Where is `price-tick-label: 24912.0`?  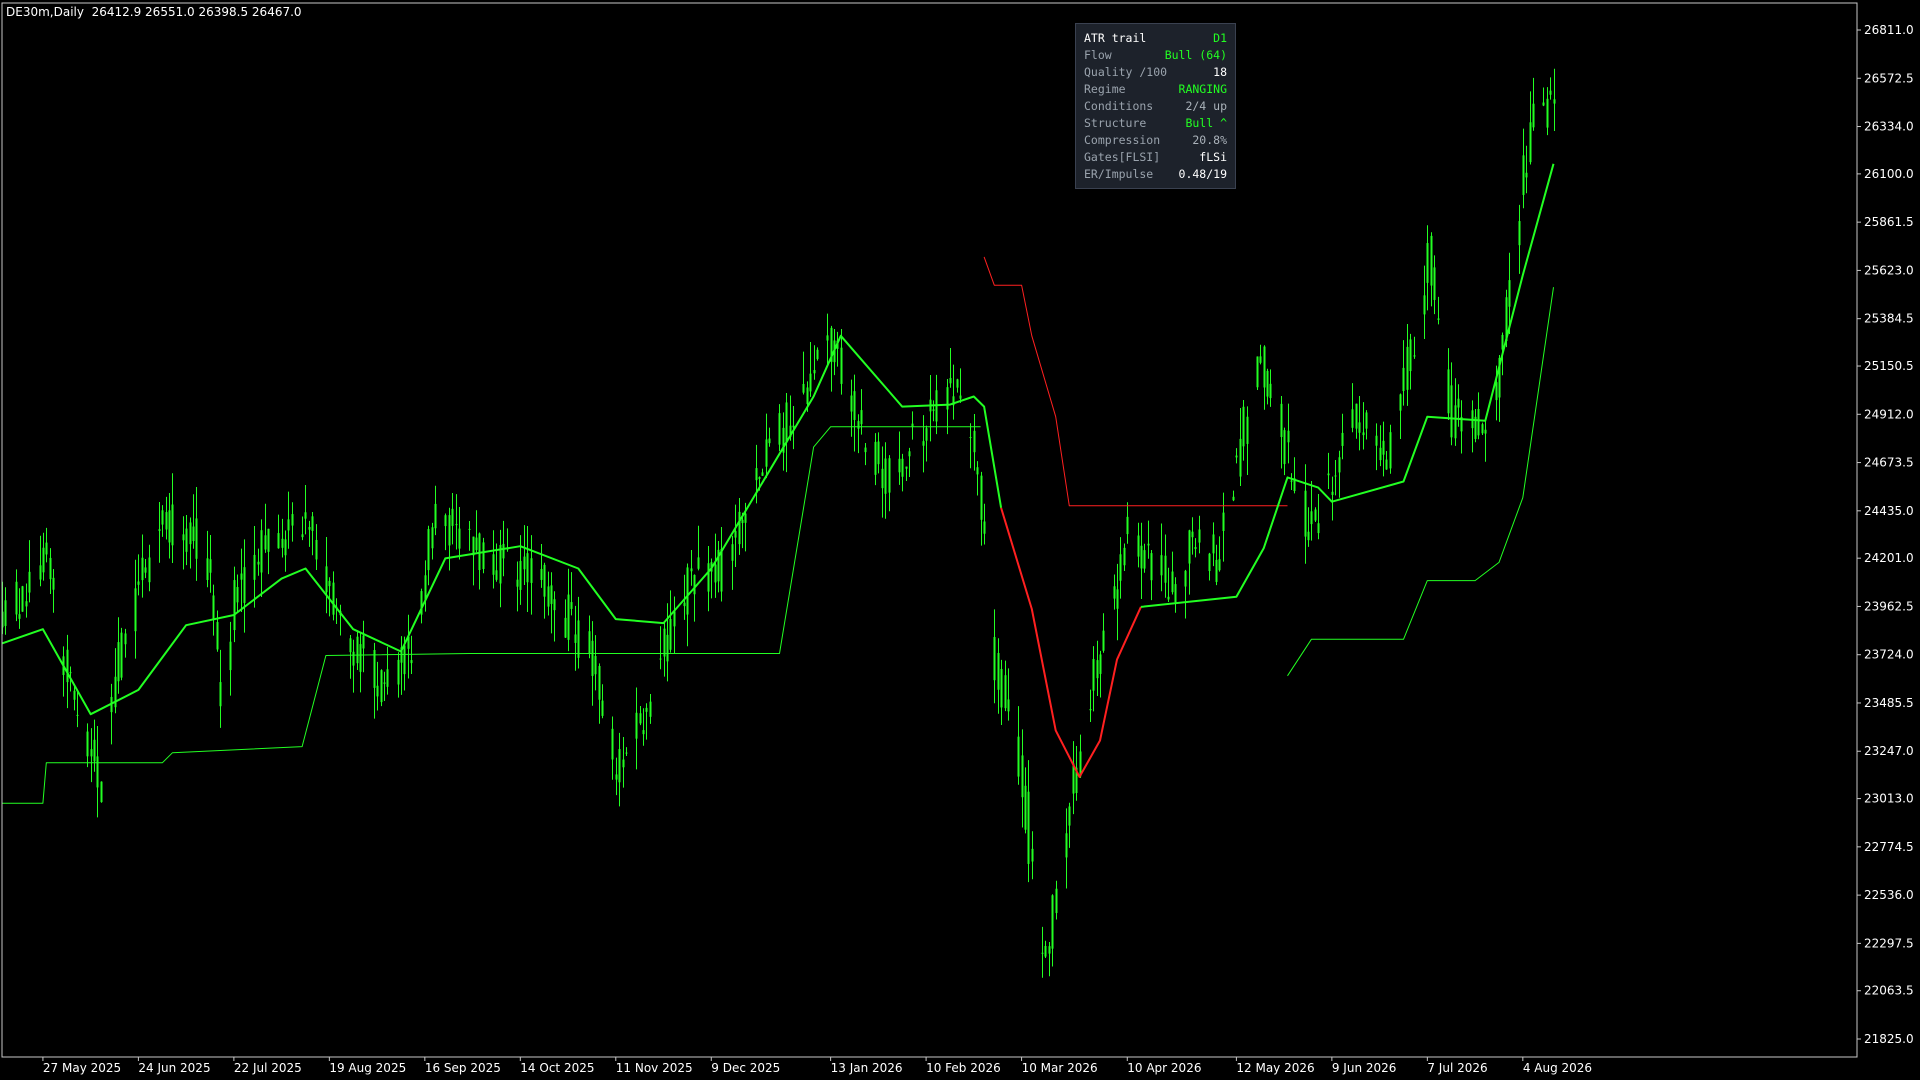 price-tick-label: 24912.0 is located at coordinates (1889, 414).